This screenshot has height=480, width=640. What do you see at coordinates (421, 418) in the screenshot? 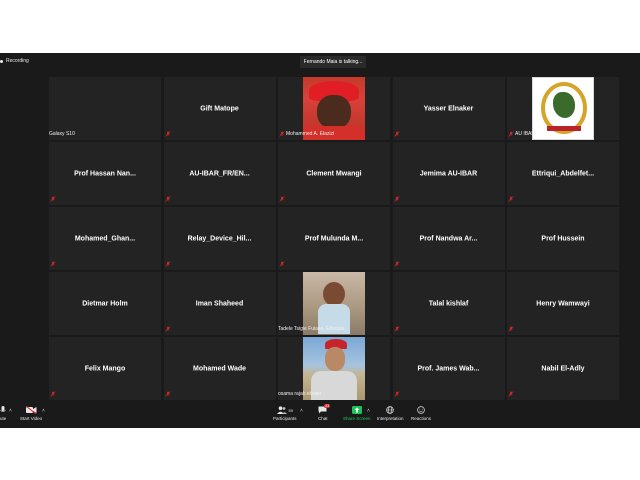
I see `reactions-label: Reactions` at bounding box center [421, 418].